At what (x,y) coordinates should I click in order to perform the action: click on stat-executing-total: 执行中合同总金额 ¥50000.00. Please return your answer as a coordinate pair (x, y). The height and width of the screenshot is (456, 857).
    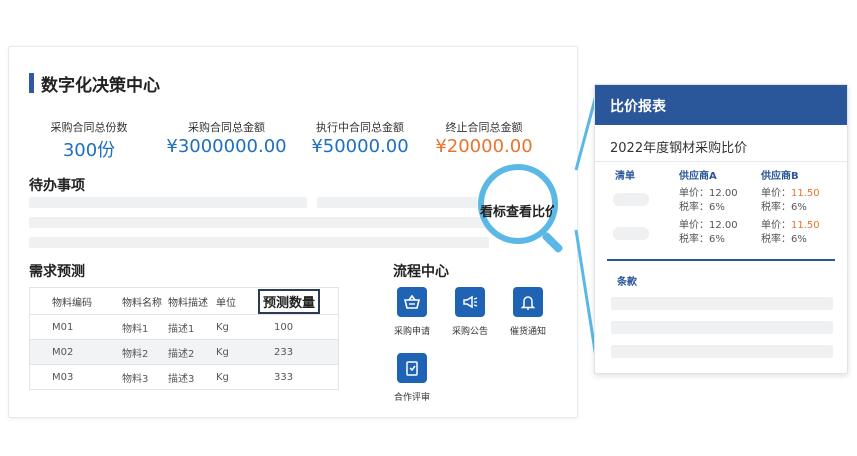
    Looking at the image, I should click on (360, 138).